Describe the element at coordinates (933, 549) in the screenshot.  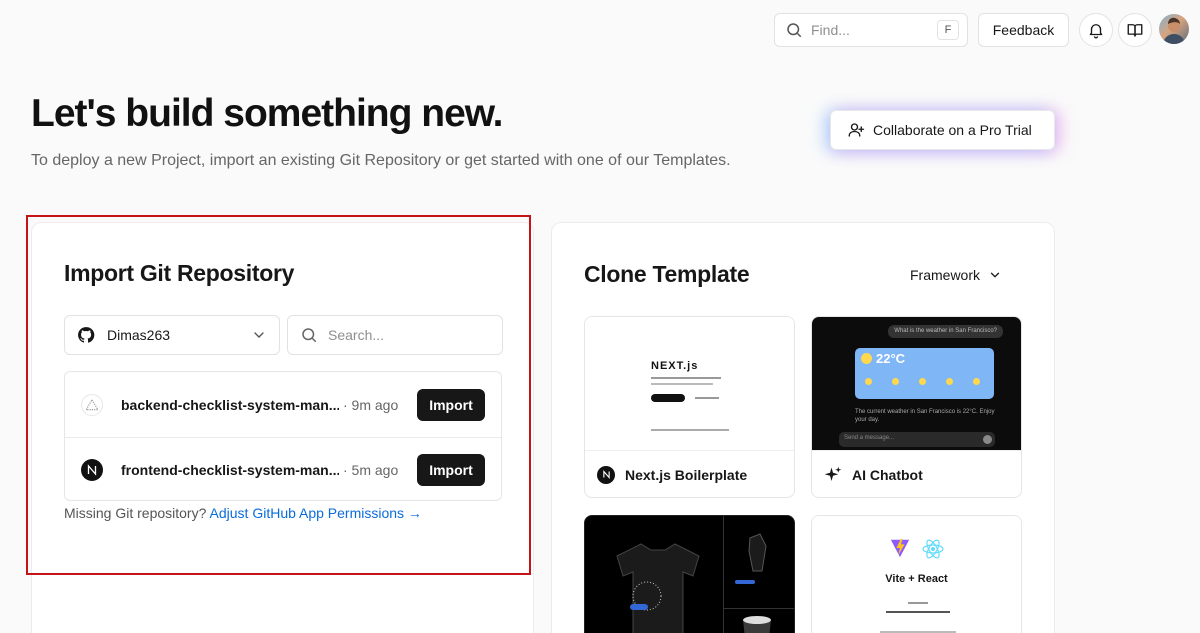
I see `react-icon` at that location.